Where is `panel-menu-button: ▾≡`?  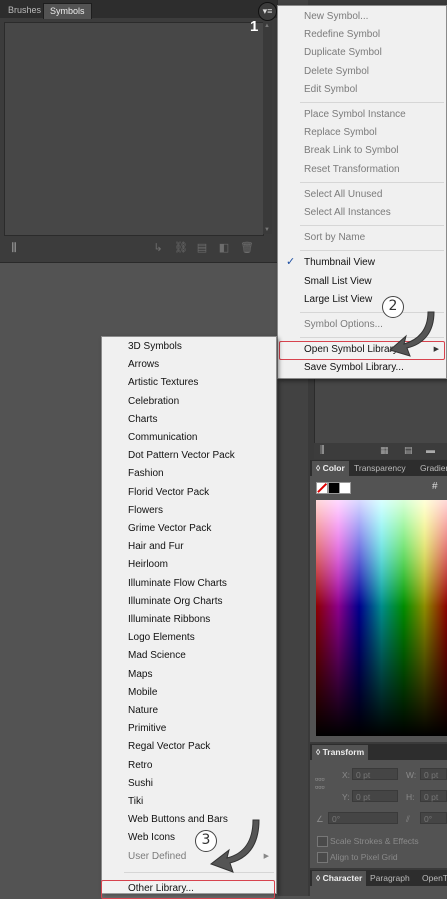
panel-menu-button: ▾≡ is located at coordinates (267, 11).